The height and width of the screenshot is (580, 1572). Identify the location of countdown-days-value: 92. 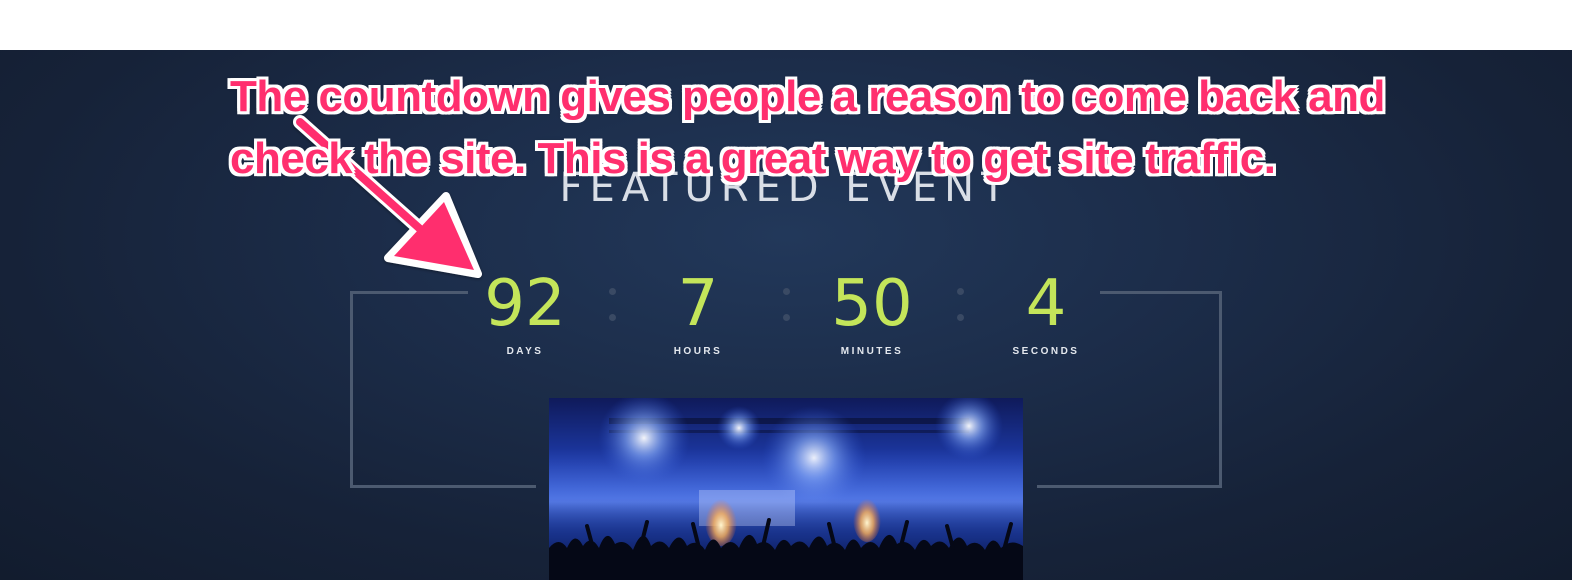
(525, 304).